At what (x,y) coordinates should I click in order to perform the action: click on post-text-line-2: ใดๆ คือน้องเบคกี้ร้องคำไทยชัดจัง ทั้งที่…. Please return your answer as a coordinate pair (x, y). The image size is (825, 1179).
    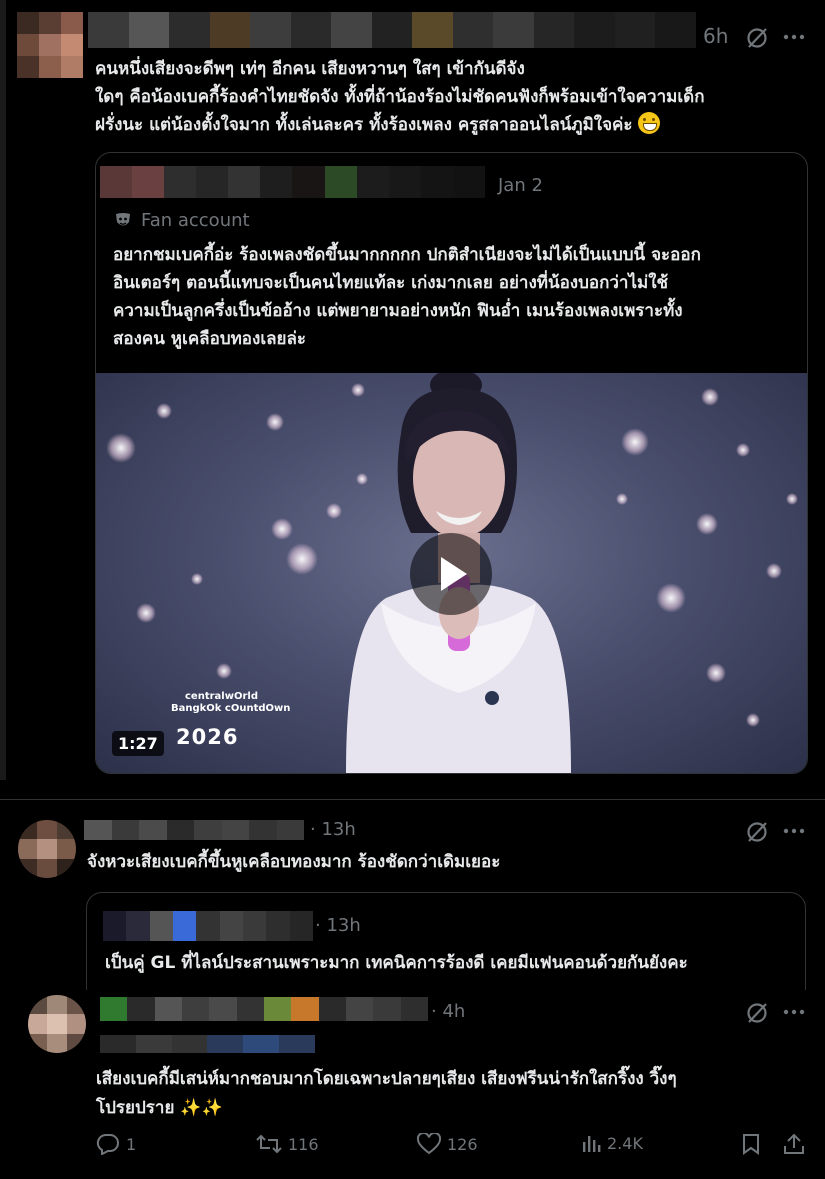
    Looking at the image, I should click on (400, 97).